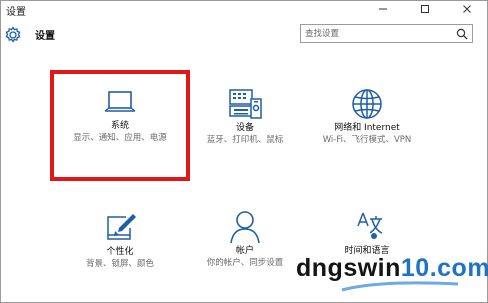 The height and width of the screenshot is (303, 488). I want to click on tile-network-title: 网络和 Internet, so click(367, 128).